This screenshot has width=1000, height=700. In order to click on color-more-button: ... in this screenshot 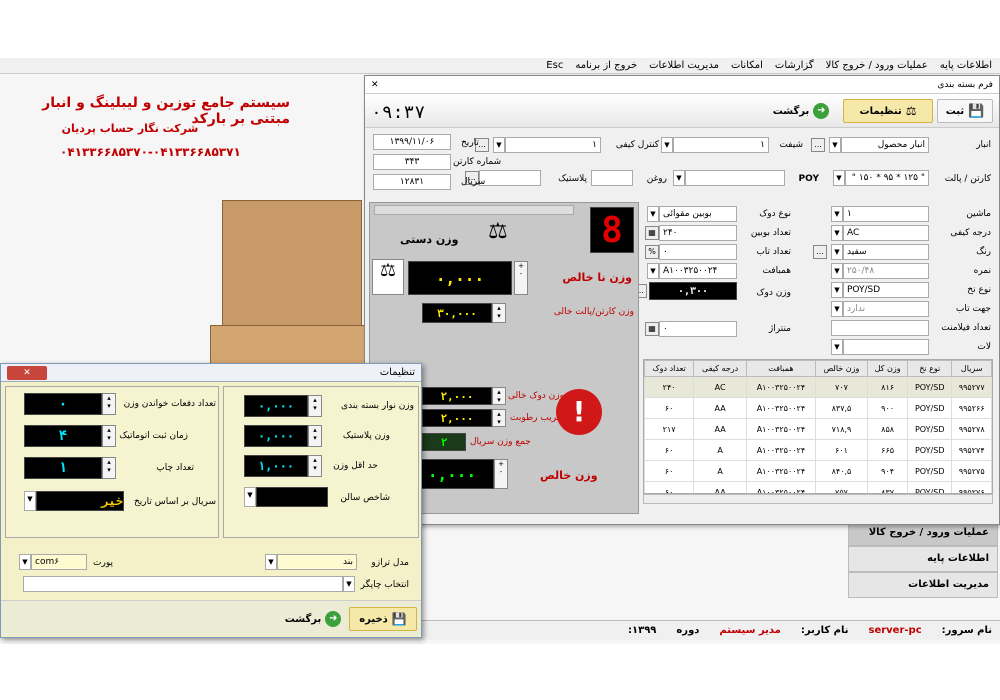, I will do `click(820, 252)`.